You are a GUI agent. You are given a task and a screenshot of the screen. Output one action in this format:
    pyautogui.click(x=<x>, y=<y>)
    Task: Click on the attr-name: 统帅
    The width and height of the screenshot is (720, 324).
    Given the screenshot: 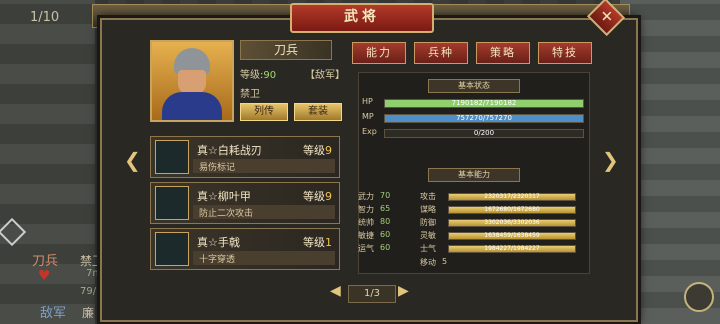 What is the action you would take?
    pyautogui.click(x=366, y=222)
    